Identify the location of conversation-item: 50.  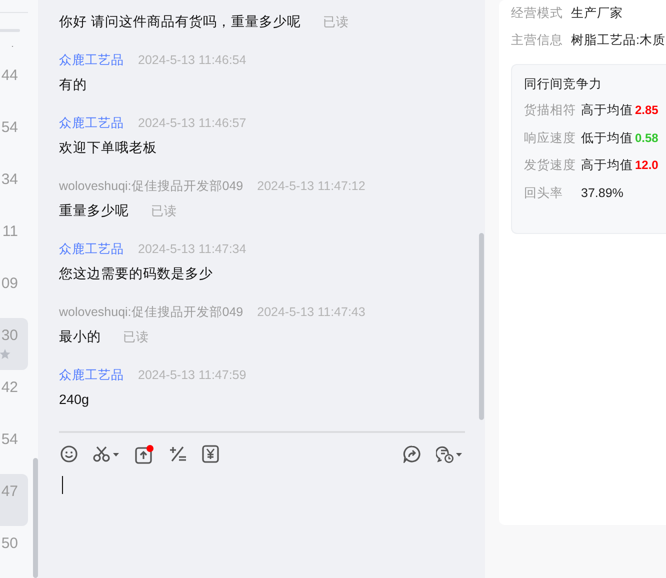
(14, 552).